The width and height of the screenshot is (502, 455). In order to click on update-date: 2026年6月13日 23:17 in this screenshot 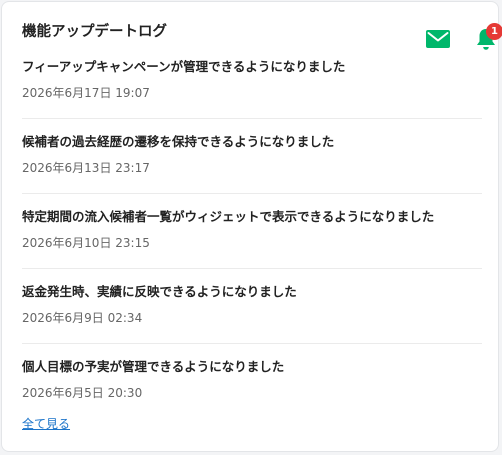, I will do `click(86, 168)`.